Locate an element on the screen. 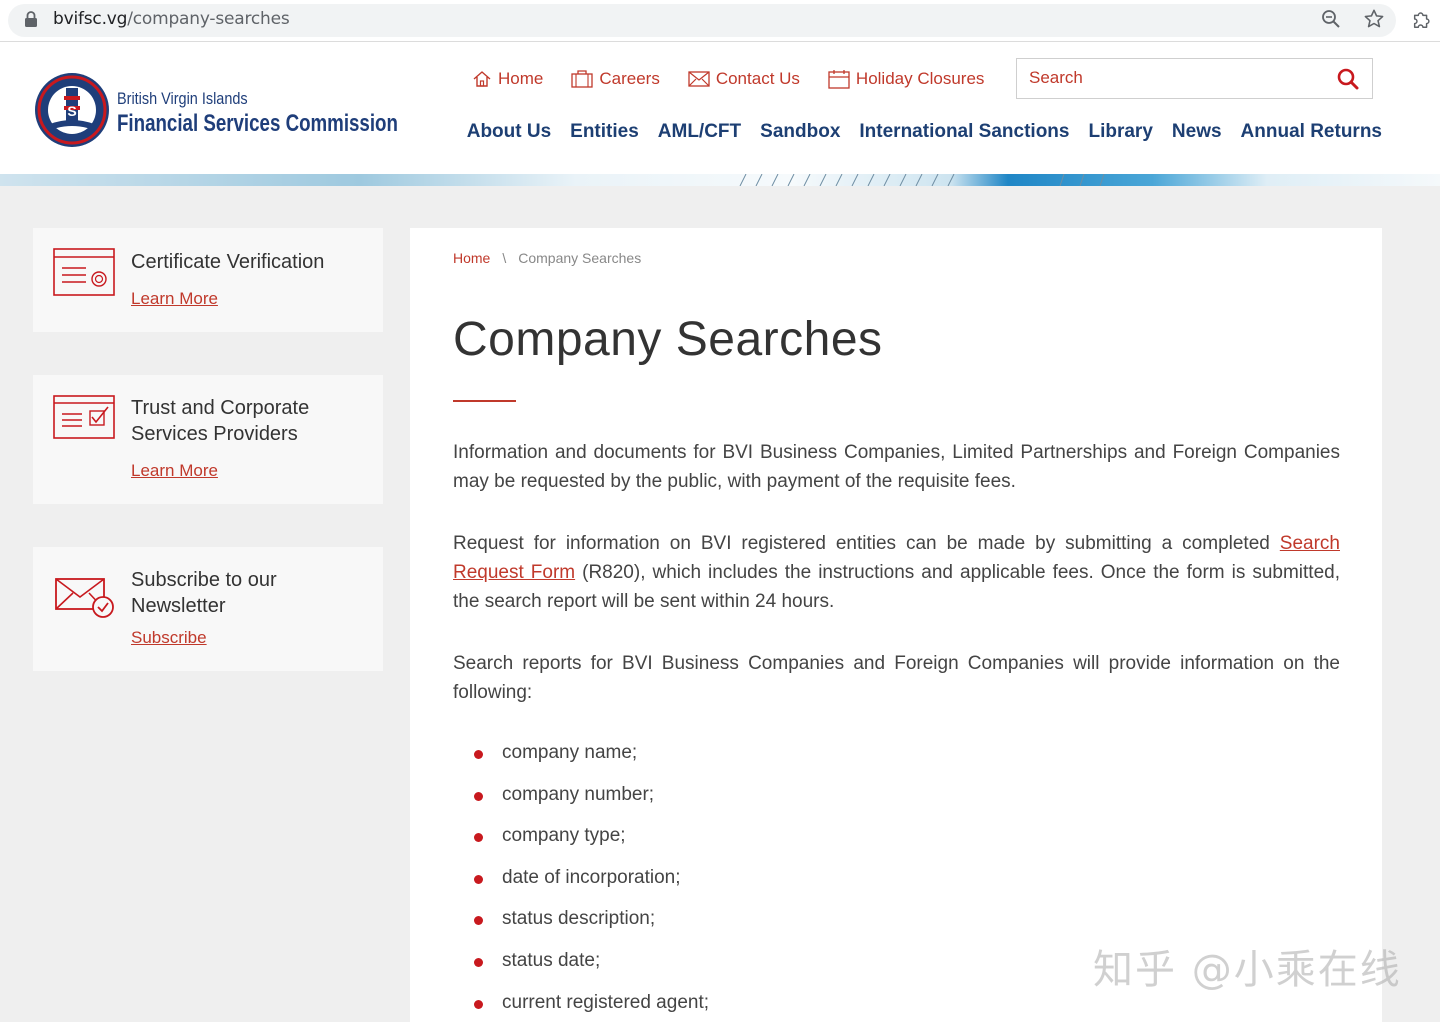 Image resolution: width=1440 pixels, height=1022 pixels. sidebar-card-newsletter: Subscribe to our Newsletter Subscribe is located at coordinates (208, 609).